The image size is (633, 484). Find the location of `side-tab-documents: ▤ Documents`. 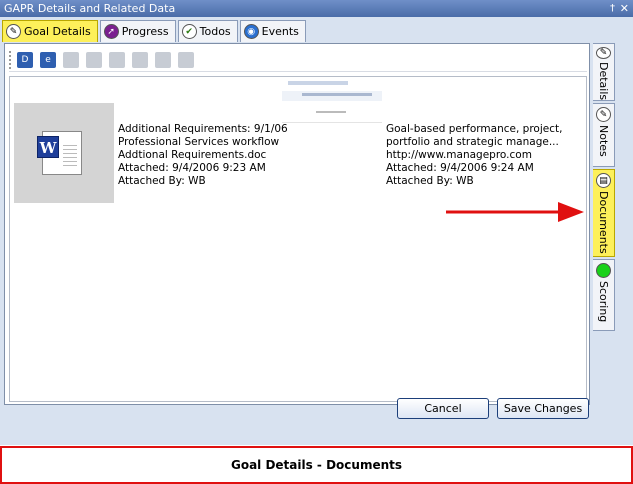

side-tab-documents: ▤ Documents is located at coordinates (604, 213).